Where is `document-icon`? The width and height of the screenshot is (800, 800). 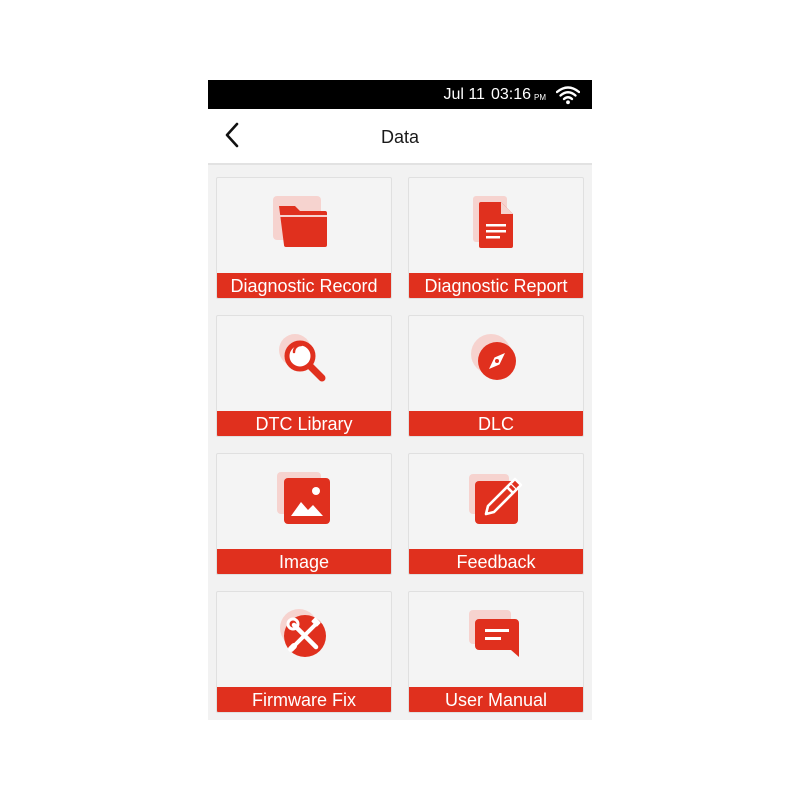
document-icon is located at coordinates (496, 223).